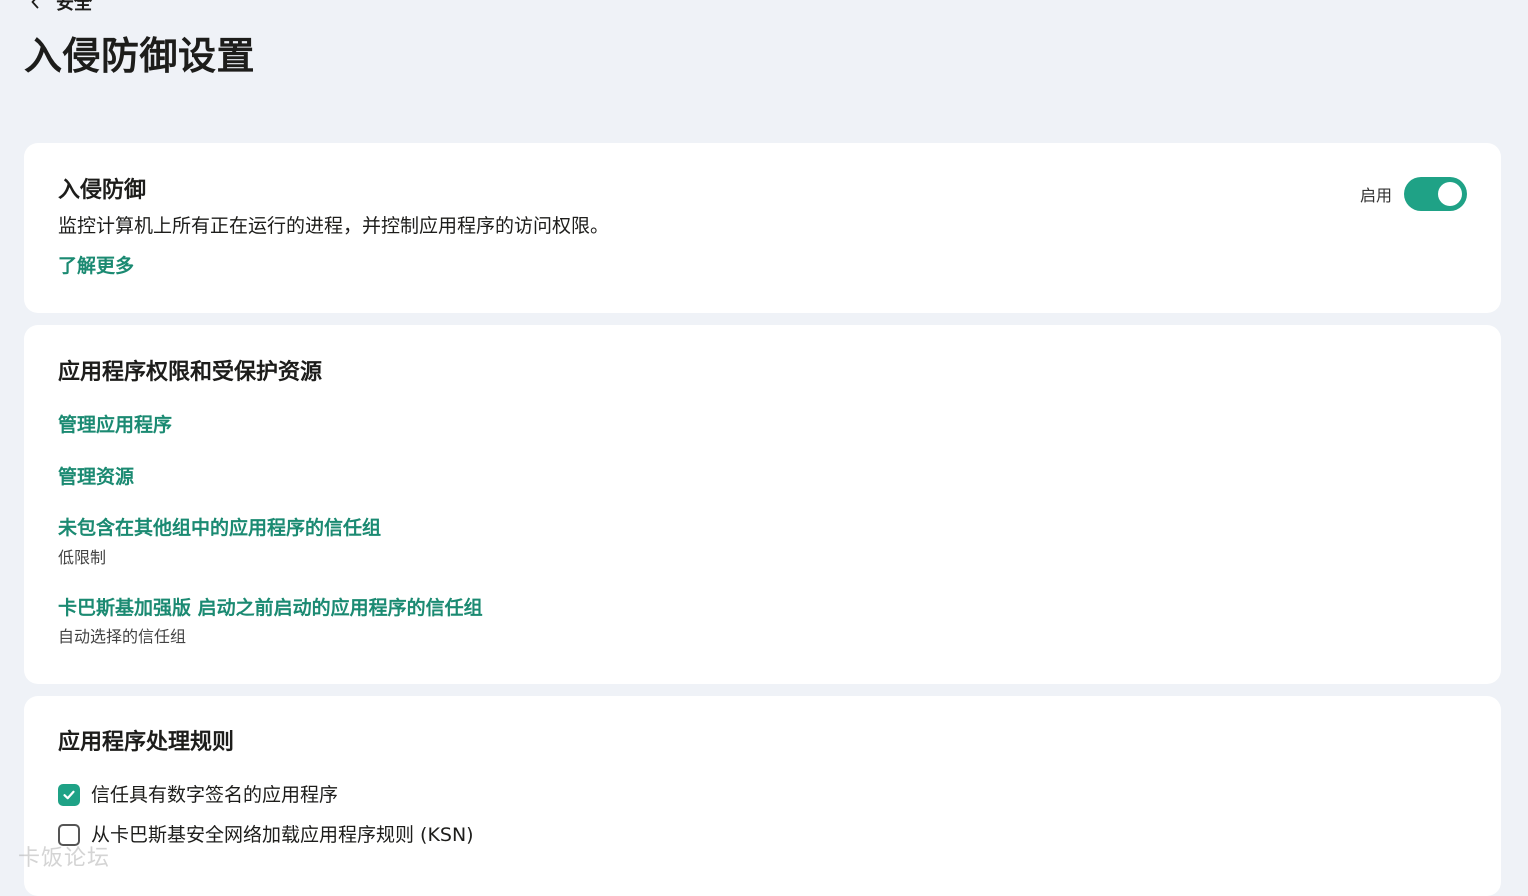 This screenshot has width=1528, height=896. I want to click on ksn-rules-label: 从卡巴斯基安全网络加载应用程序规则 (KSN), so click(282, 835).